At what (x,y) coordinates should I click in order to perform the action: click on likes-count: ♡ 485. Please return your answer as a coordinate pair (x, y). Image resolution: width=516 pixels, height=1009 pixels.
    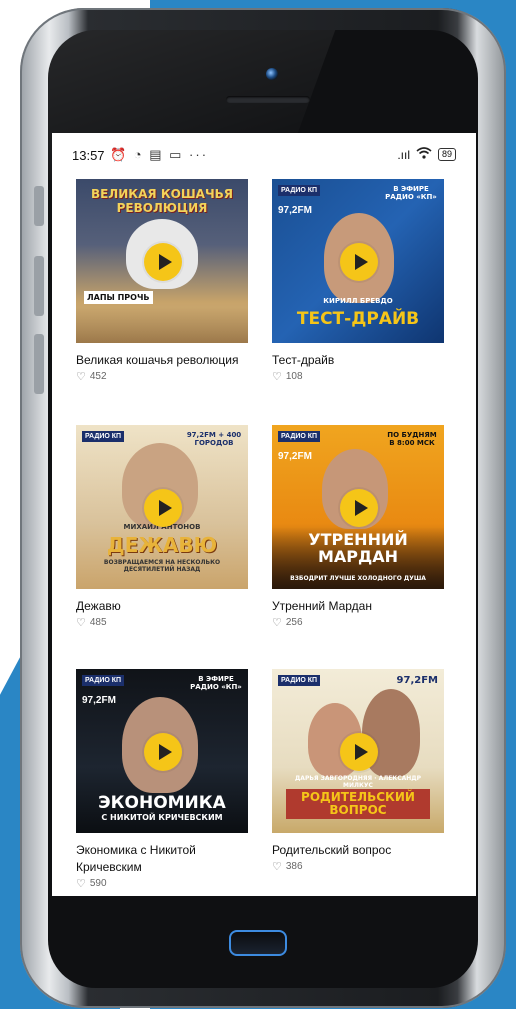
    Looking at the image, I should click on (162, 622).